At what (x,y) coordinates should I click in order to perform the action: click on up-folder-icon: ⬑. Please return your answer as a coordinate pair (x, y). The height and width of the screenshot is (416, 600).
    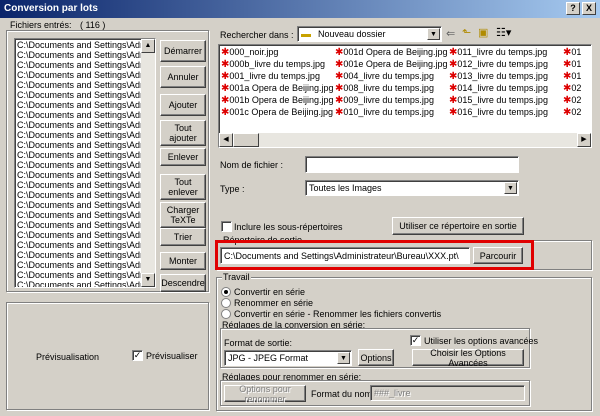
    Looking at the image, I should click on (466, 32).